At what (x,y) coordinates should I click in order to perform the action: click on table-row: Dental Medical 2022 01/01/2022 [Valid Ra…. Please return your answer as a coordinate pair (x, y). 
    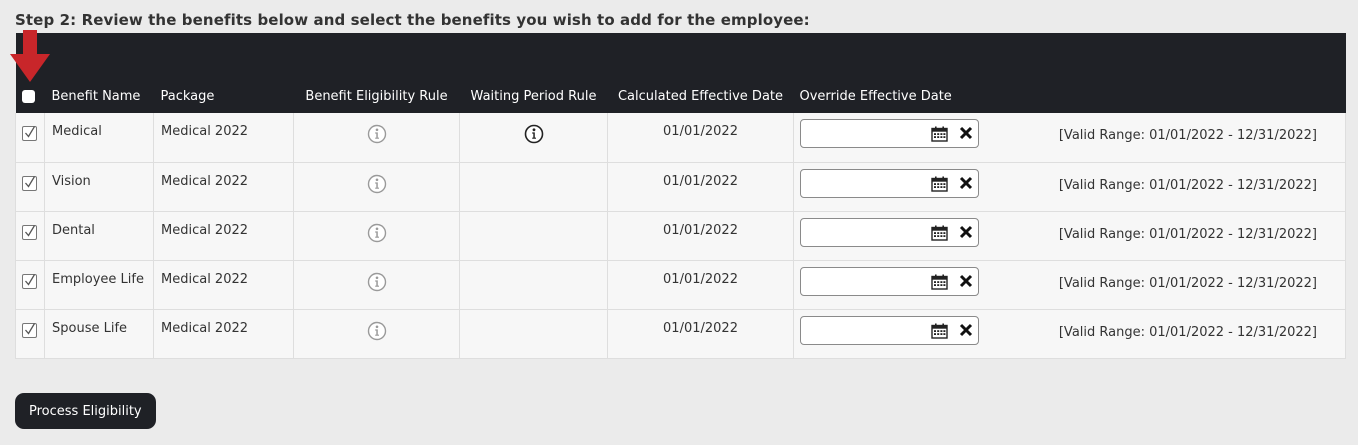
    Looking at the image, I should click on (680, 236).